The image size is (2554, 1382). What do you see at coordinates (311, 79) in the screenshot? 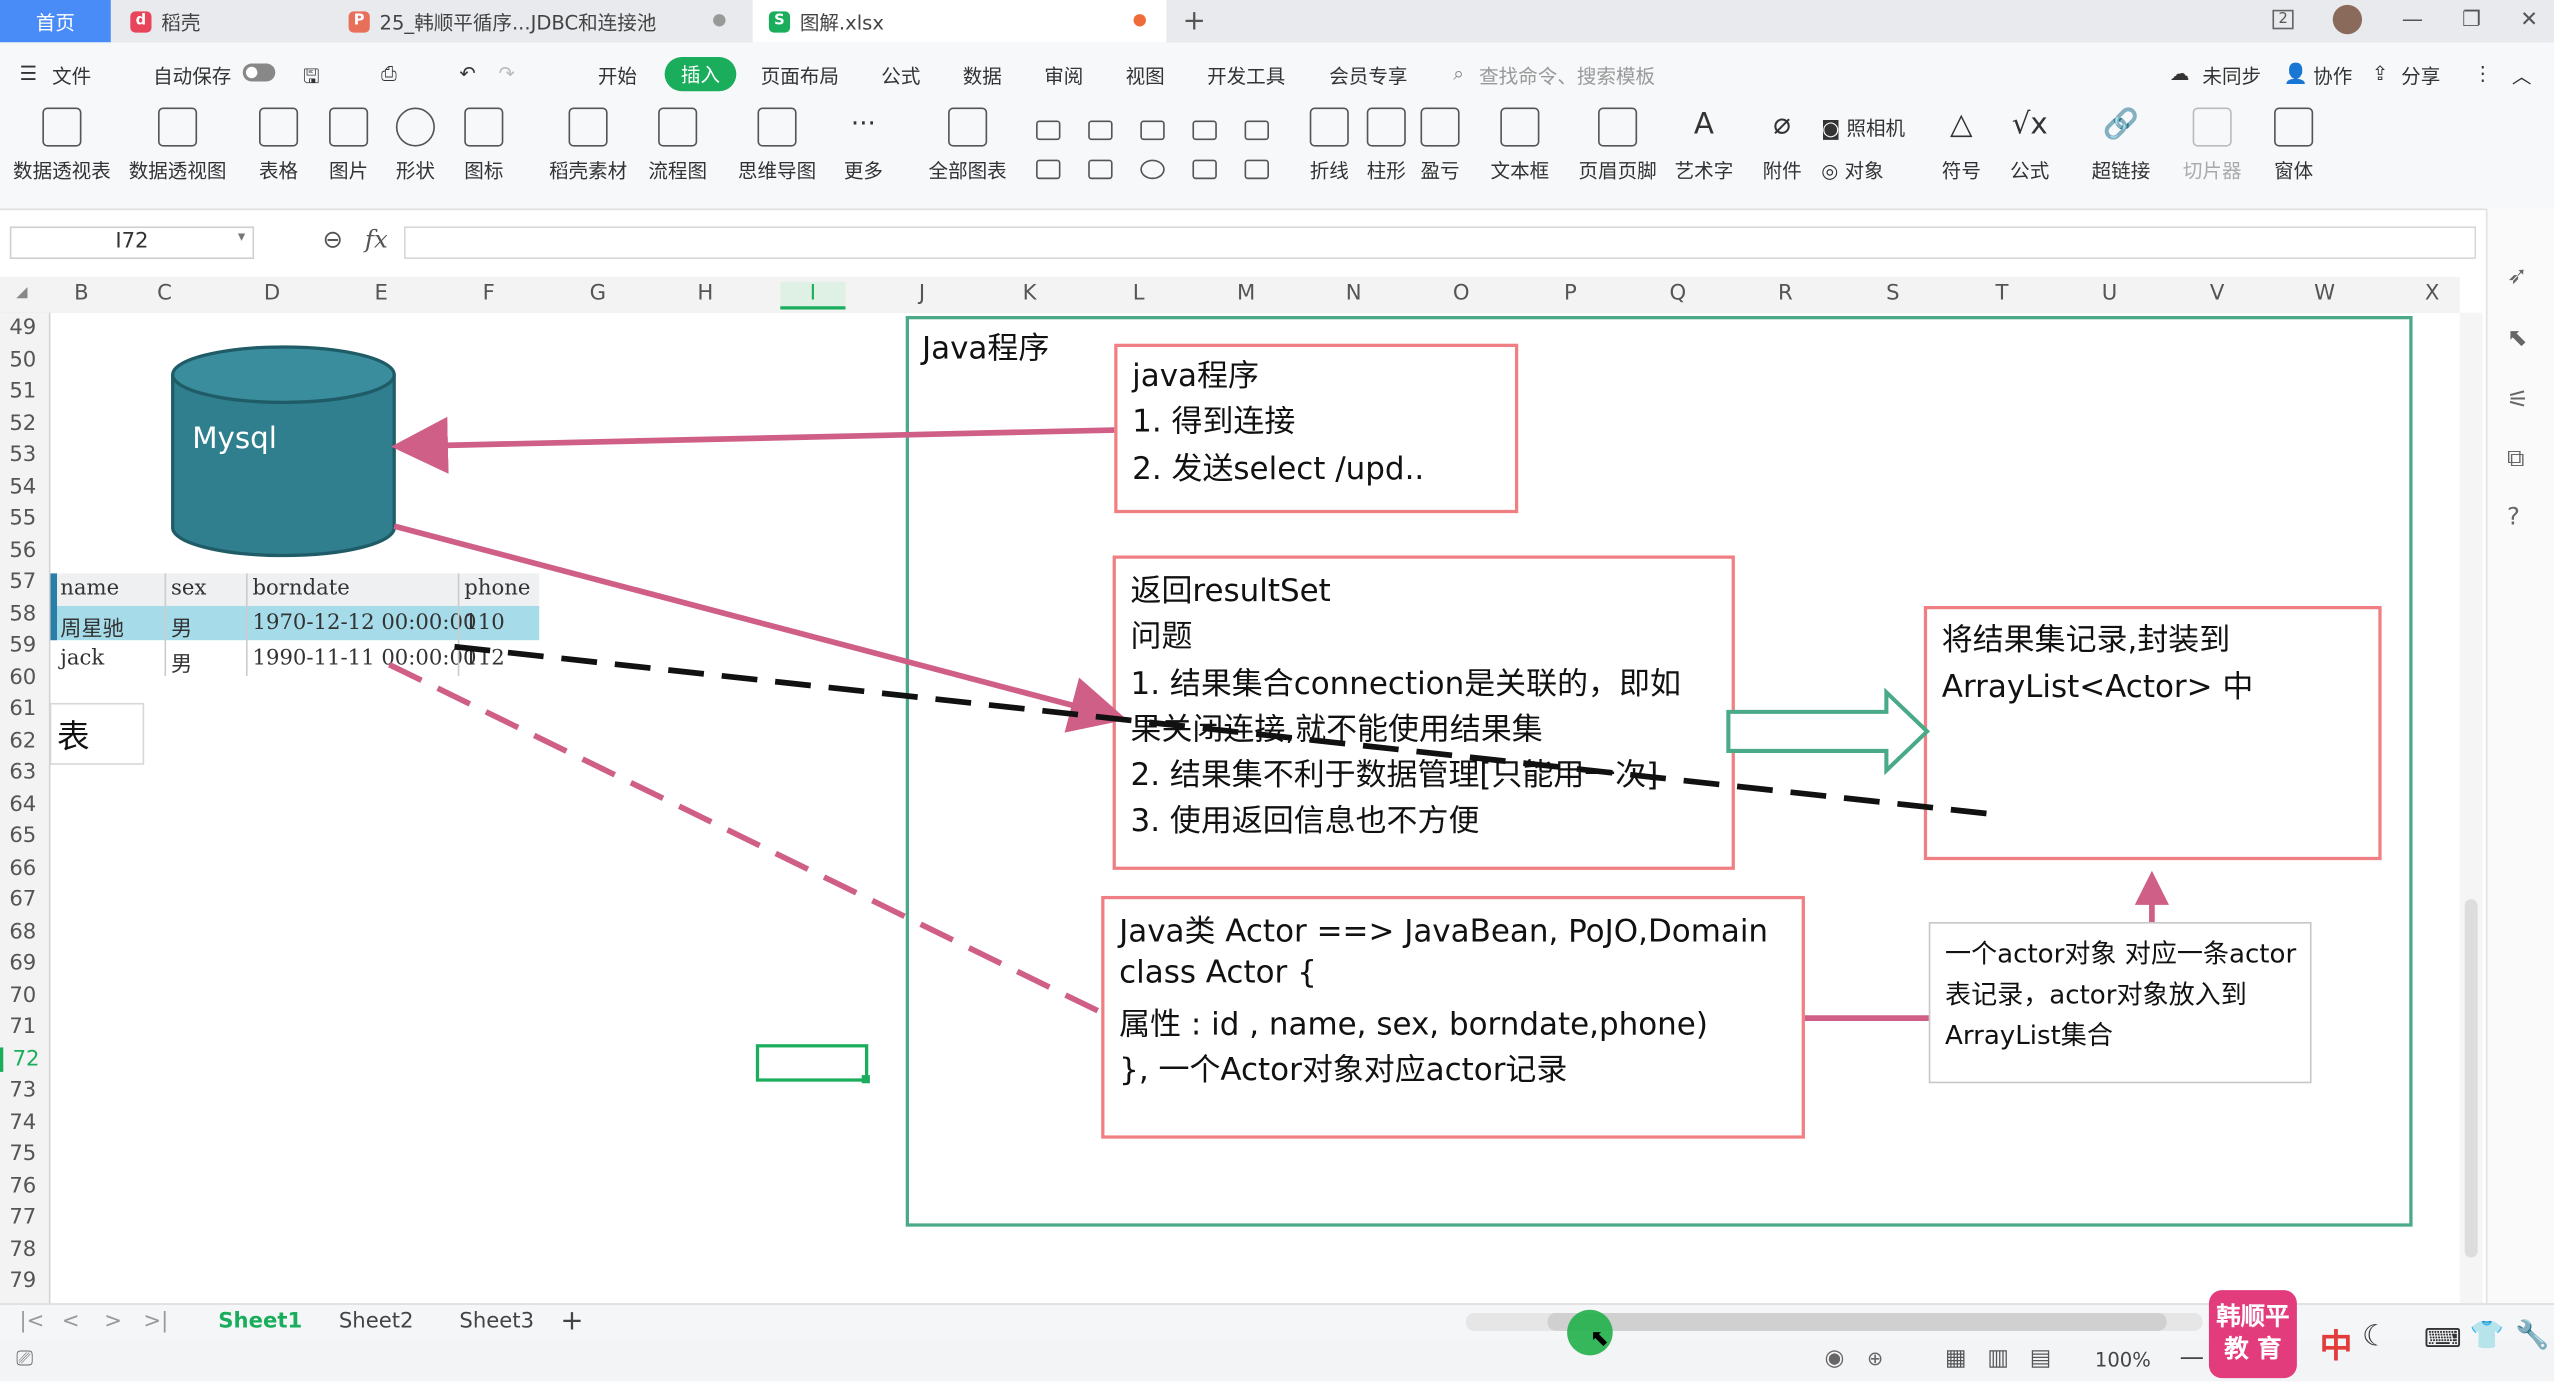
I see `save-icon: 🖫` at bounding box center [311, 79].